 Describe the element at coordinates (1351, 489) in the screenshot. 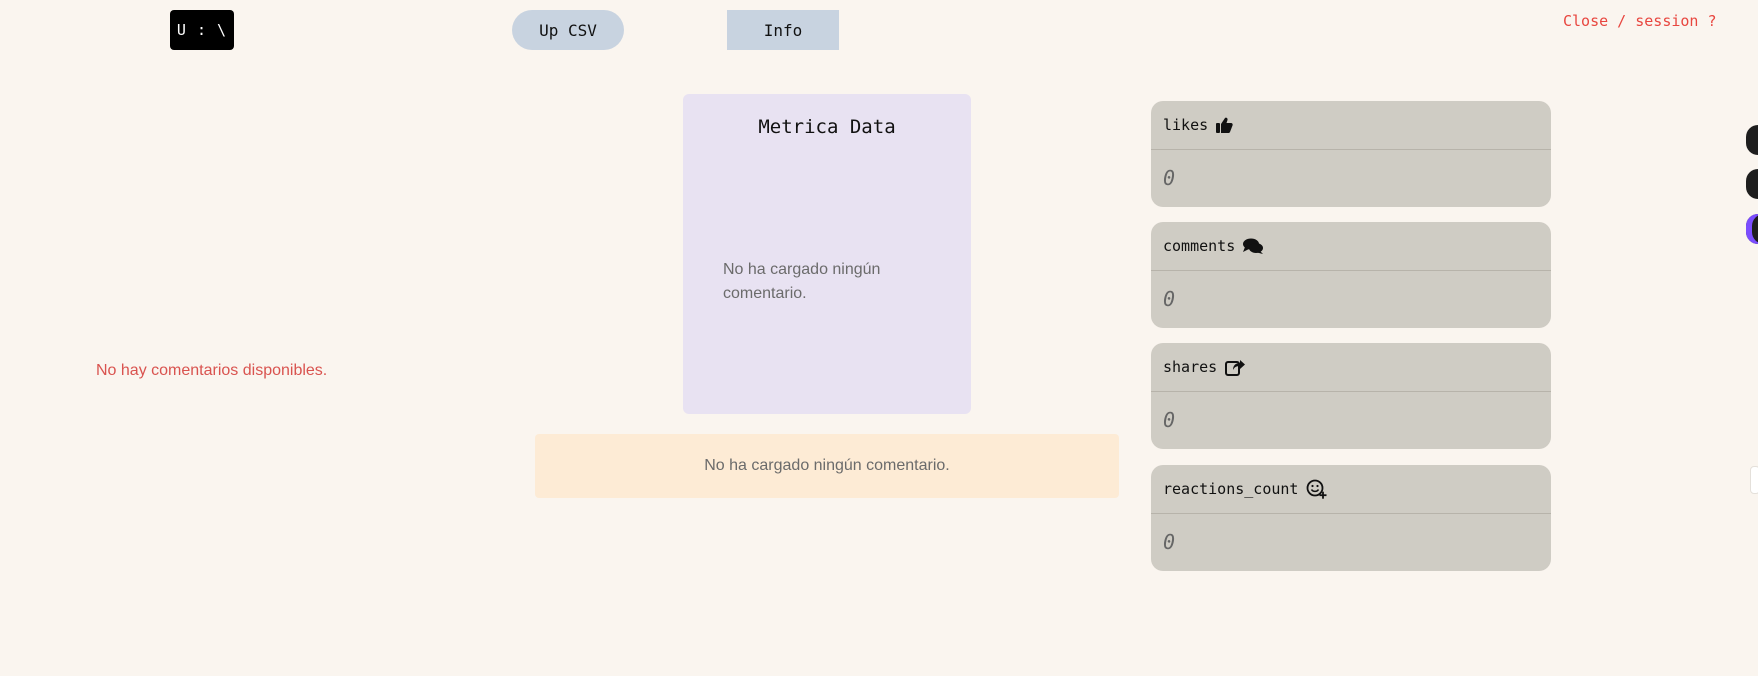

I see `stat-card-header: reactions_count` at that location.